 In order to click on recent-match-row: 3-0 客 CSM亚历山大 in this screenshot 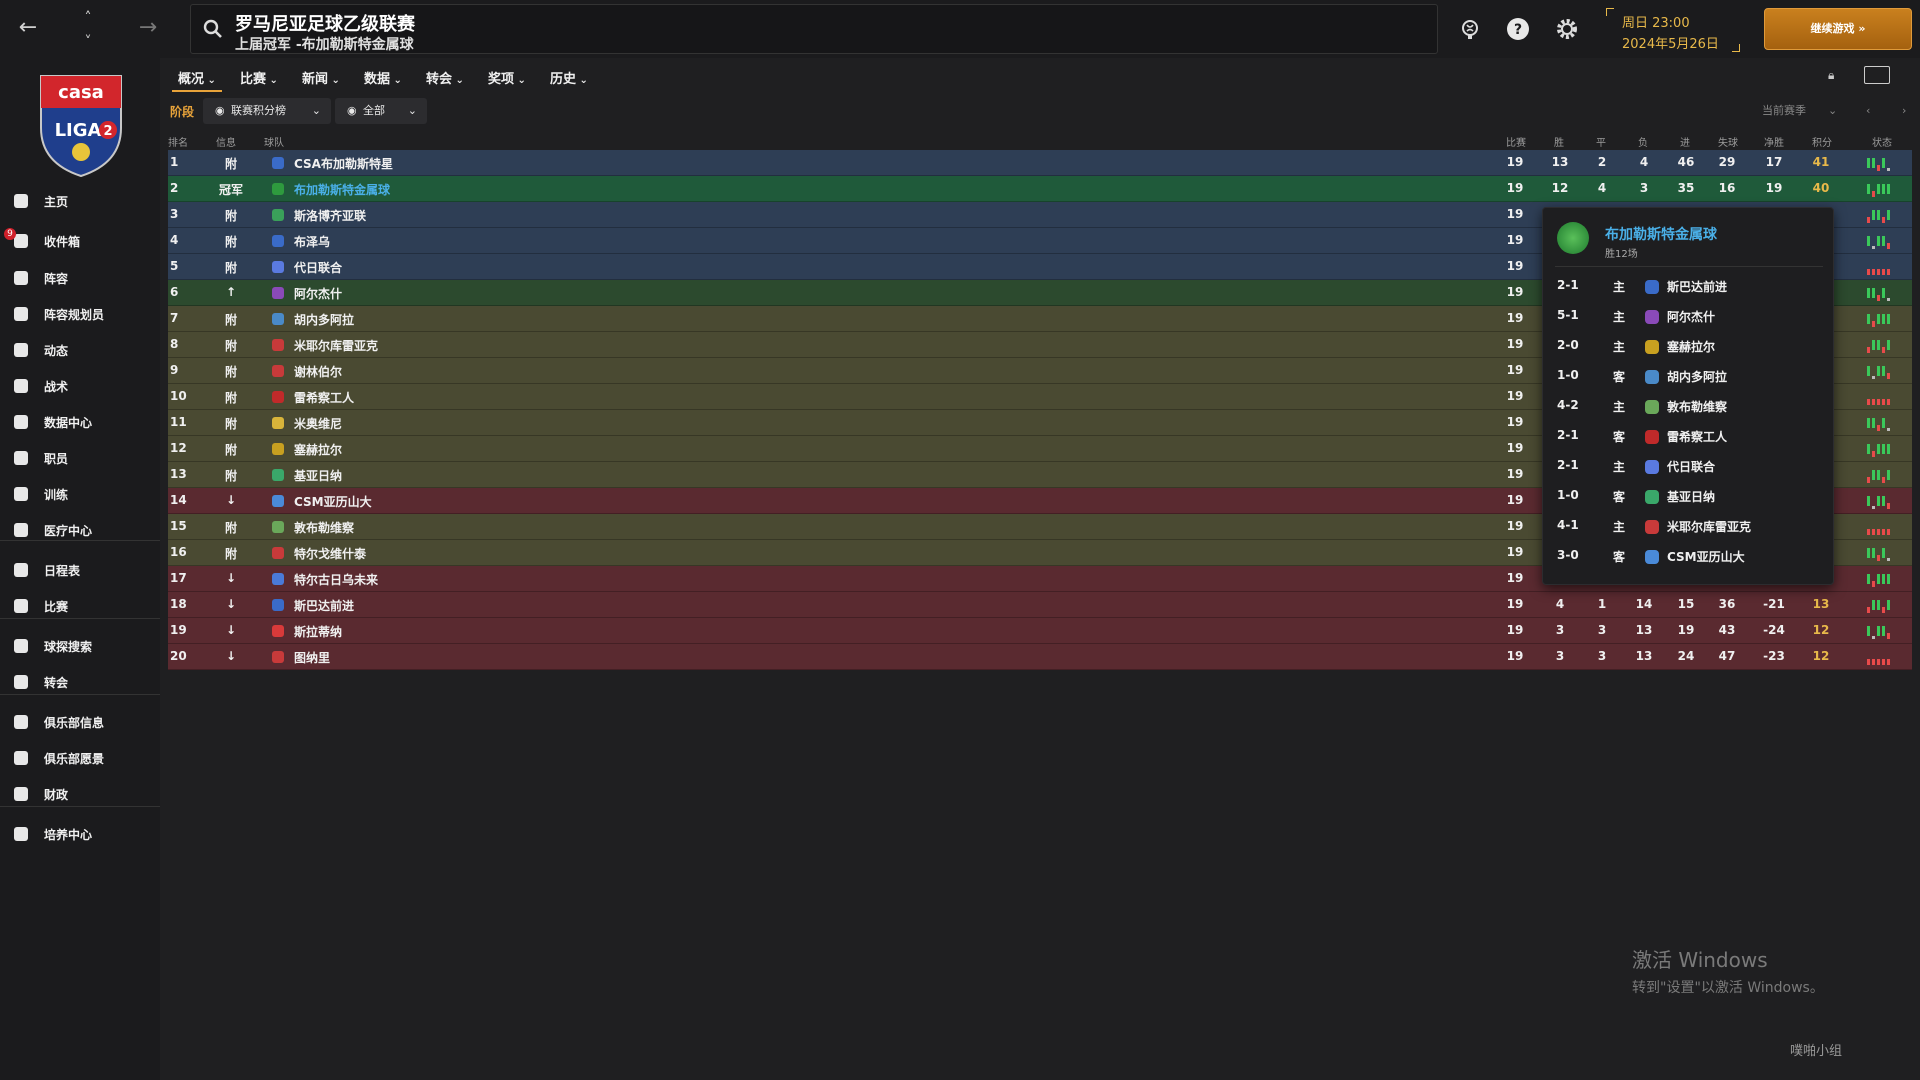, I will do `click(1689, 557)`.